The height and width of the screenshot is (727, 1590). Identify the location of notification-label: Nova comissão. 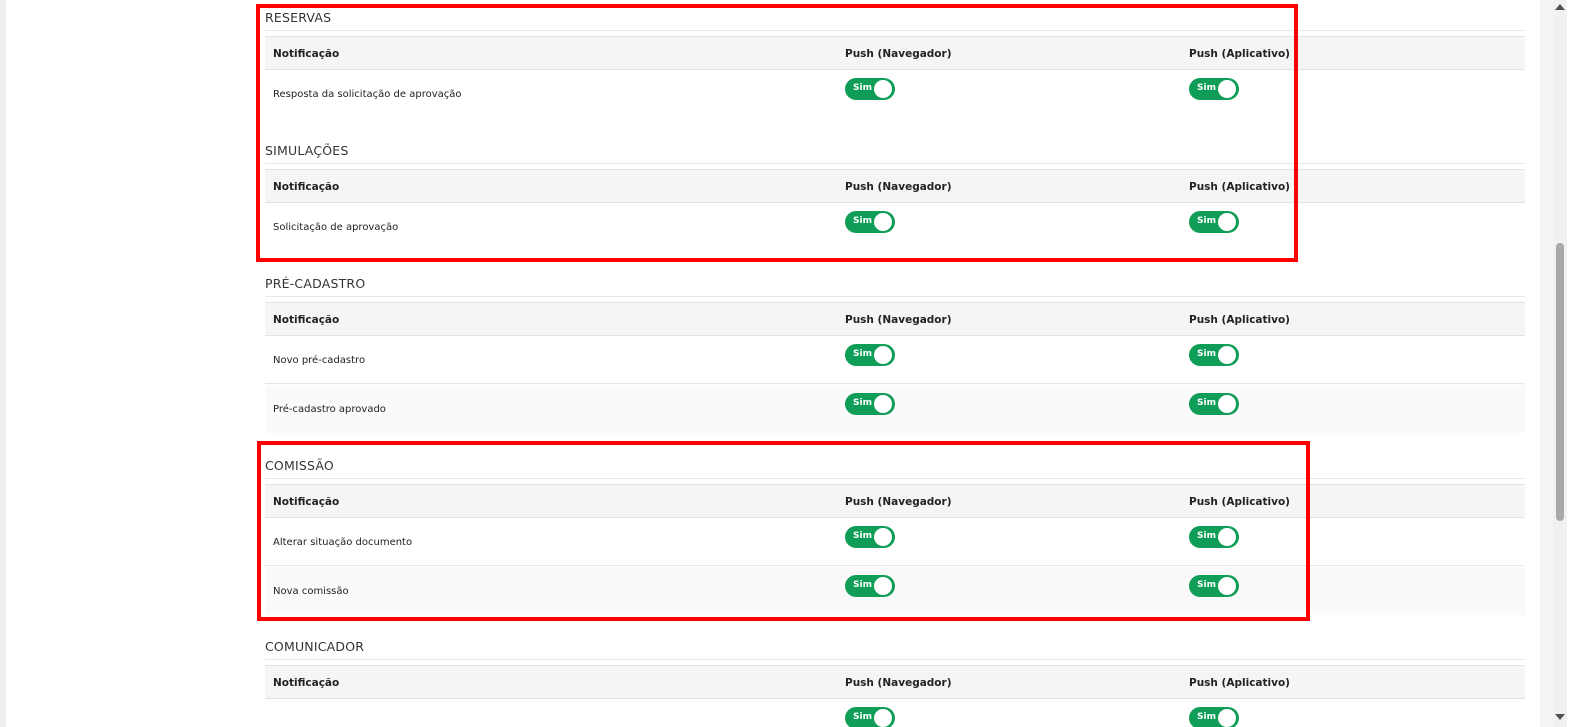
(311, 591).